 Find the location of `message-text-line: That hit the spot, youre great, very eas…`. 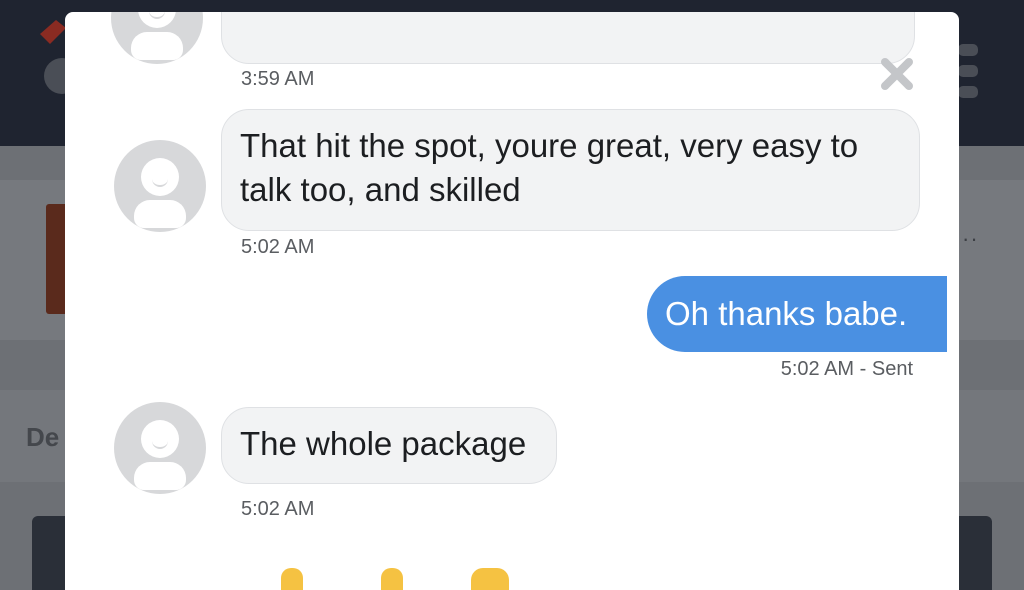

message-text-line: That hit the spot, youre great, very eas… is located at coordinates (549, 145).